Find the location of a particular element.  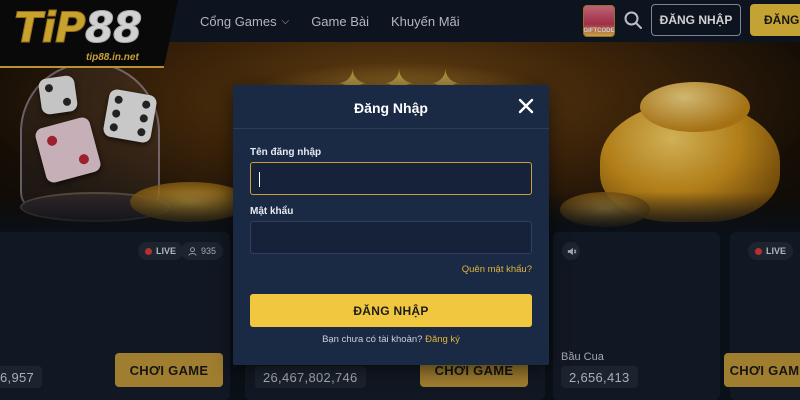

password-field is located at coordinates (391, 237).